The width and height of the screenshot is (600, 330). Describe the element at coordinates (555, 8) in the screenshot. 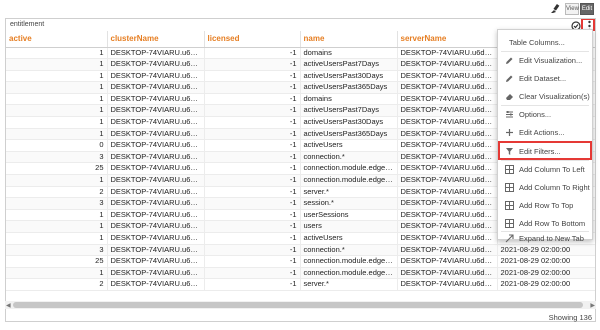

I see `paint-brush-icon` at that location.